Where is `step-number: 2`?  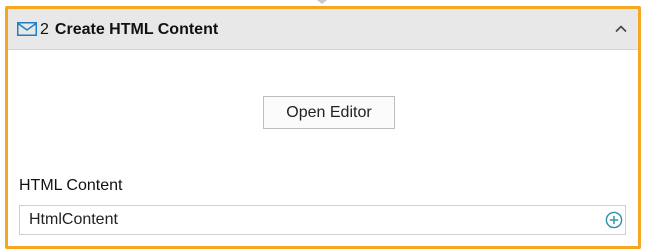
step-number: 2 is located at coordinates (44, 29).